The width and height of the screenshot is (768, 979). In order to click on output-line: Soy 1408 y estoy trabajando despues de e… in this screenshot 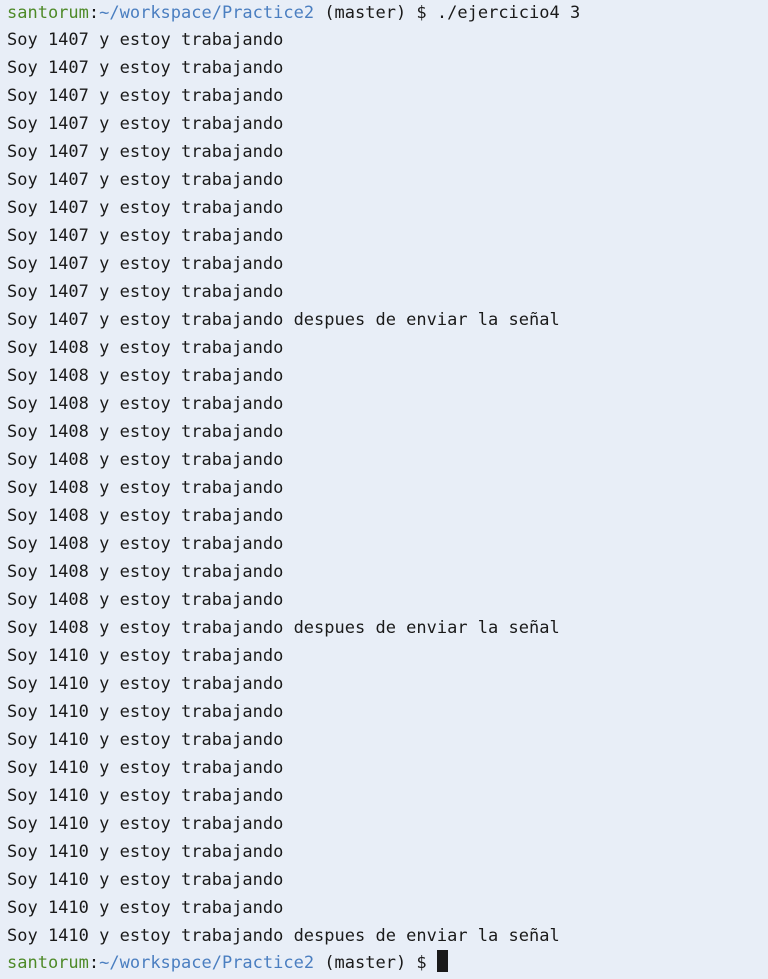, I will do `click(283, 628)`.